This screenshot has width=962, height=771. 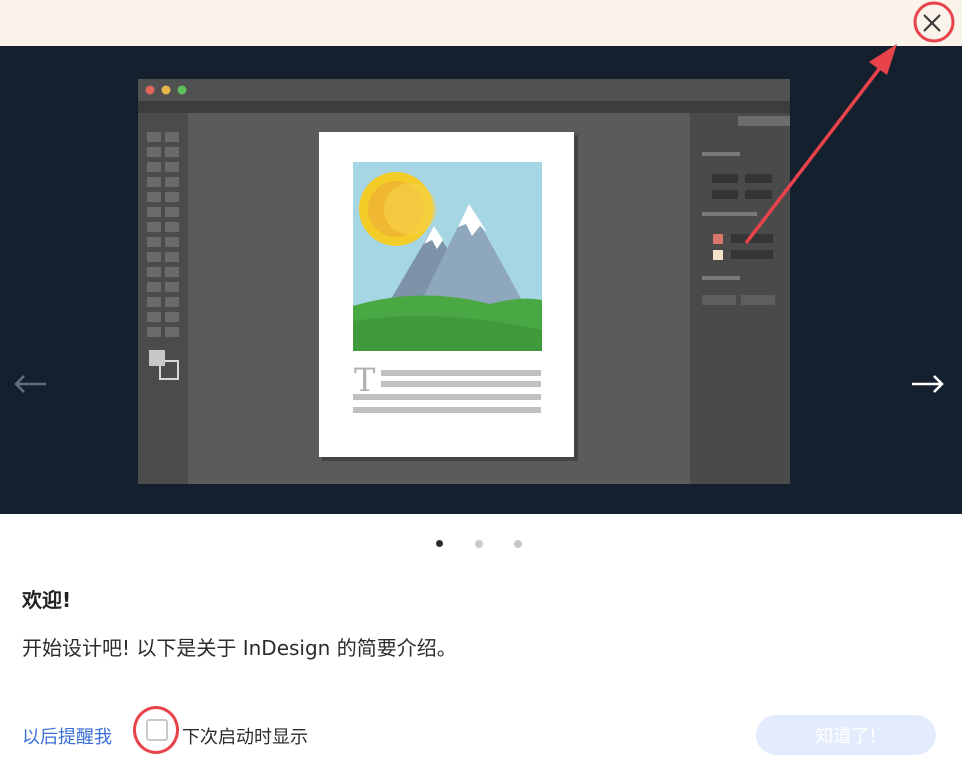 I want to click on annotation-arrow-line, so click(x=816, y=151).